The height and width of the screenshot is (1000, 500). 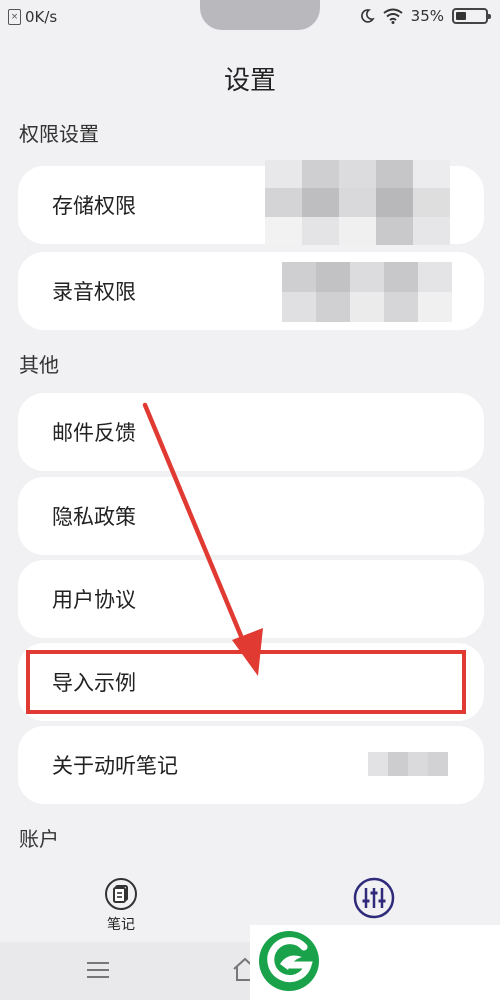 I want to click on tab-notes-label: 笔记, so click(x=121, y=925).